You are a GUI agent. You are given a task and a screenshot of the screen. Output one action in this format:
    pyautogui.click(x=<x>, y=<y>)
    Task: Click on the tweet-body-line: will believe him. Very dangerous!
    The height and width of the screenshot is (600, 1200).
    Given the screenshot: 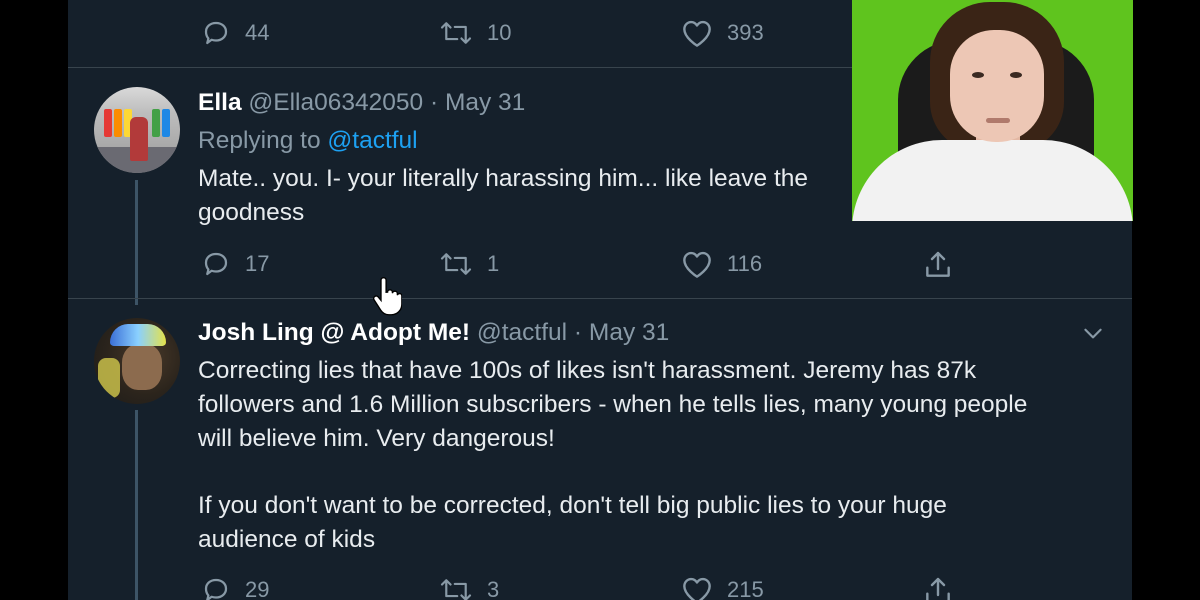 What is the action you would take?
    pyautogui.click(x=376, y=438)
    